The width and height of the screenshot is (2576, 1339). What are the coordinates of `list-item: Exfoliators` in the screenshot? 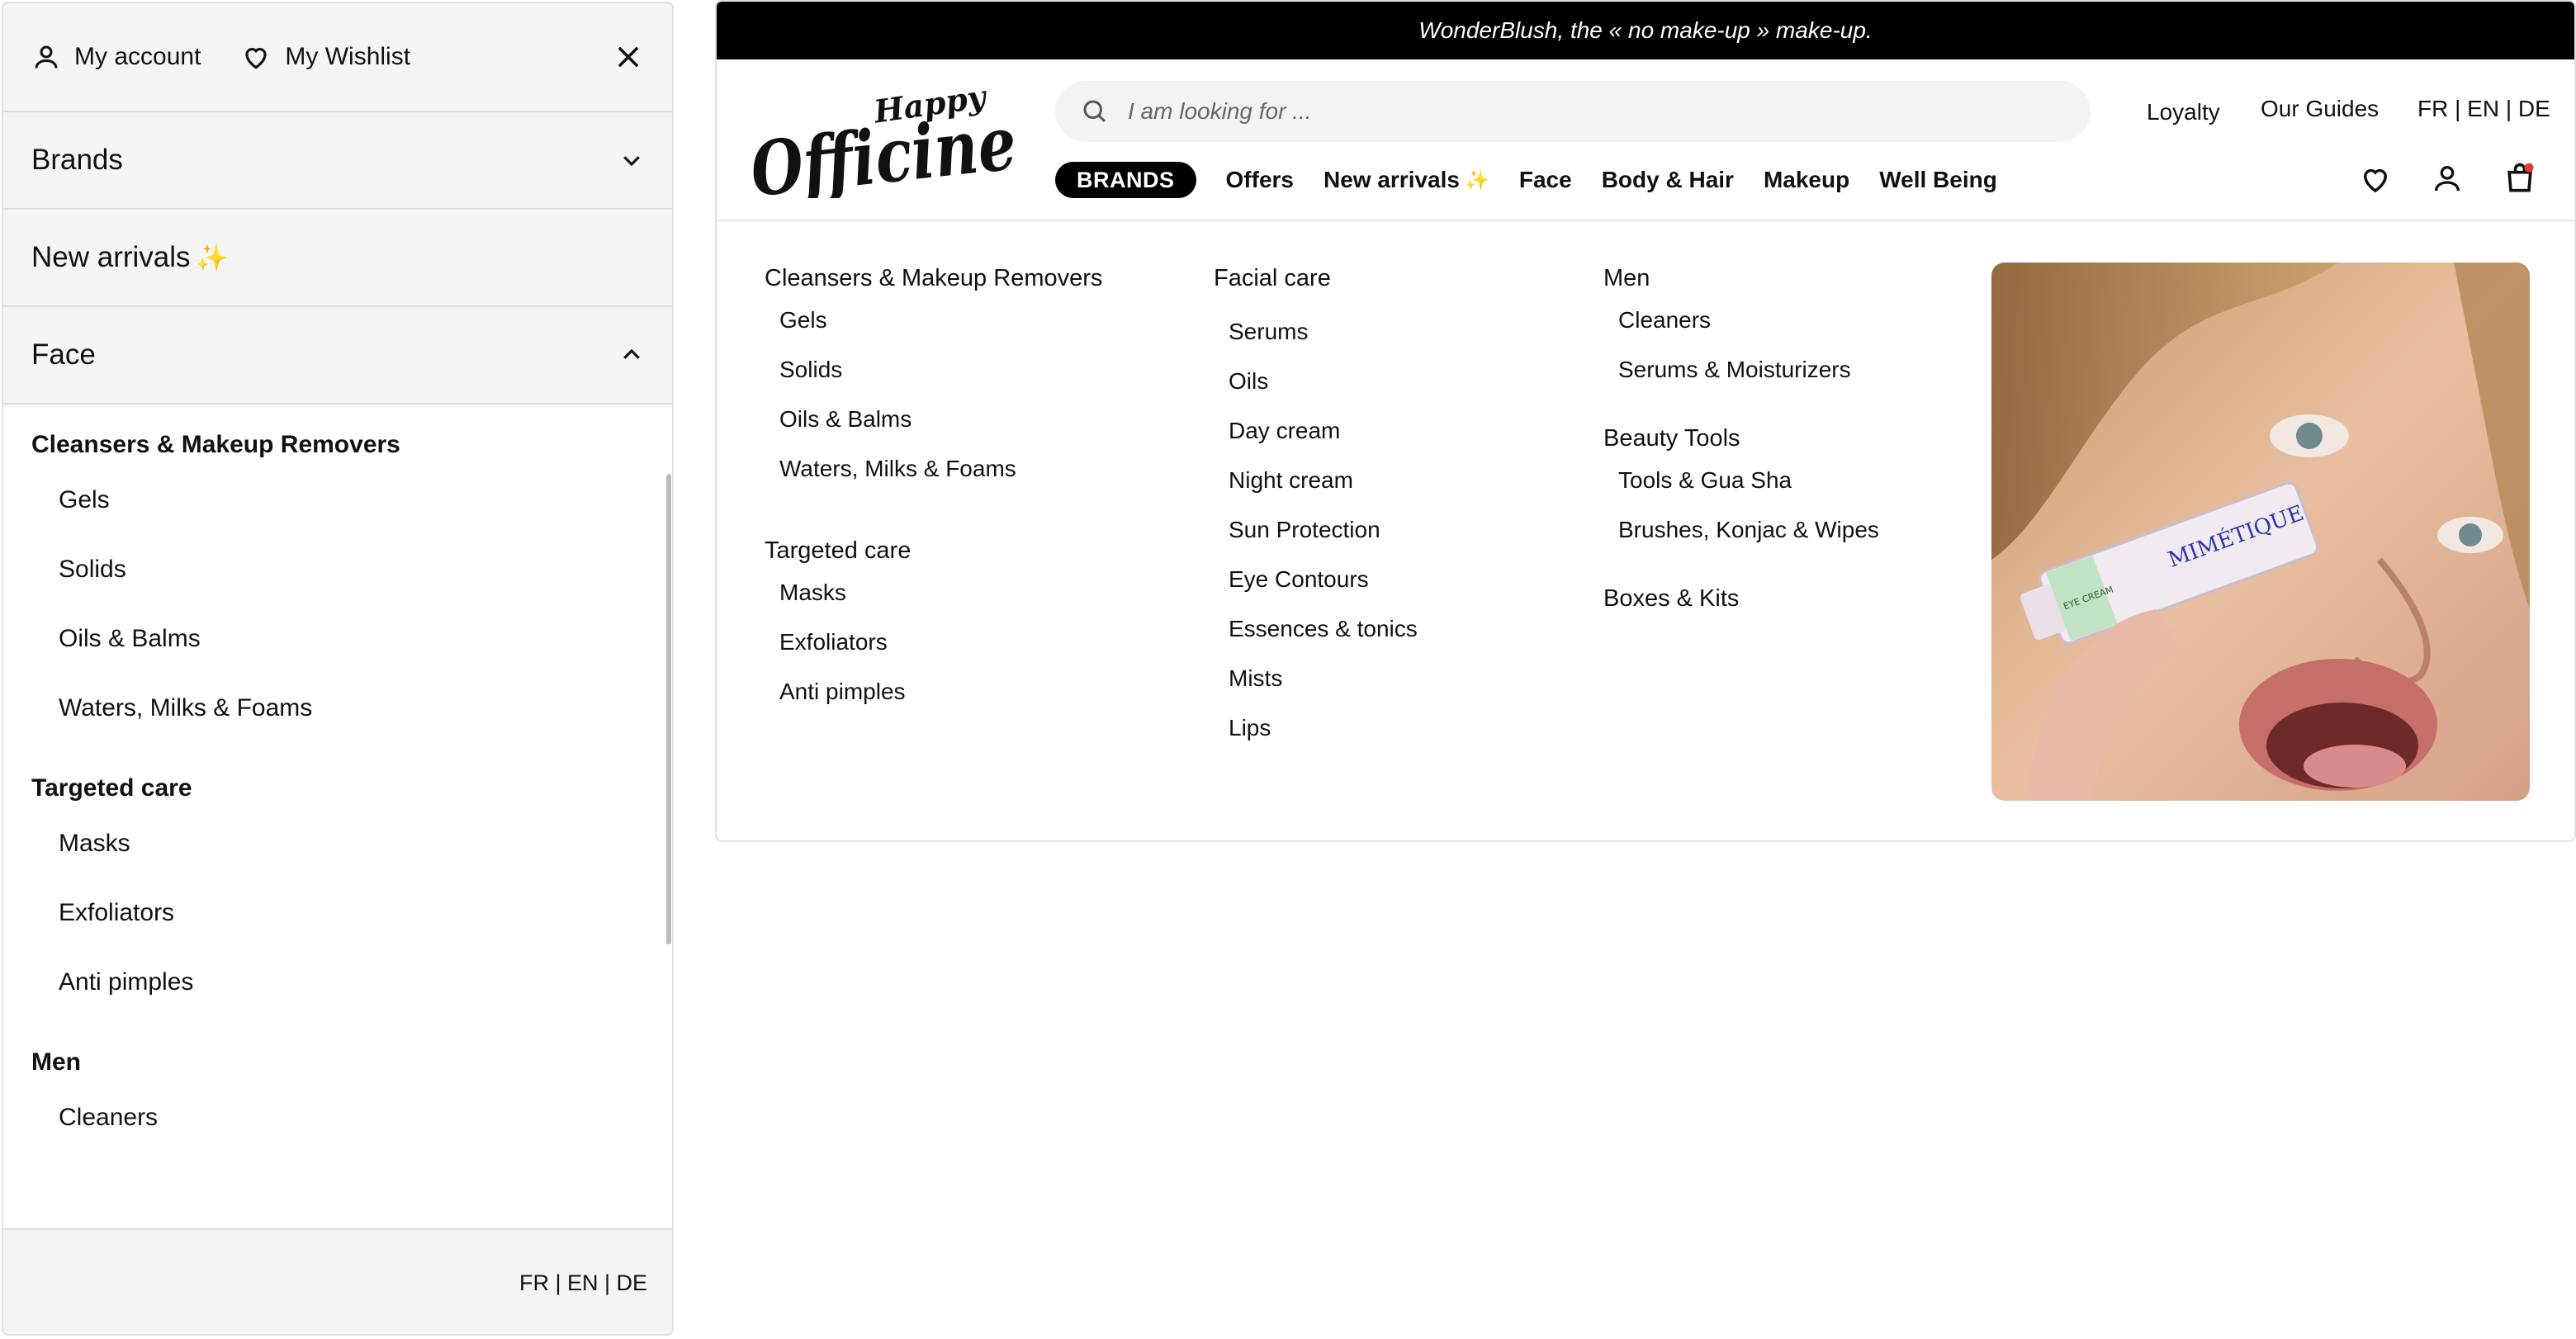 It's located at (351, 913).